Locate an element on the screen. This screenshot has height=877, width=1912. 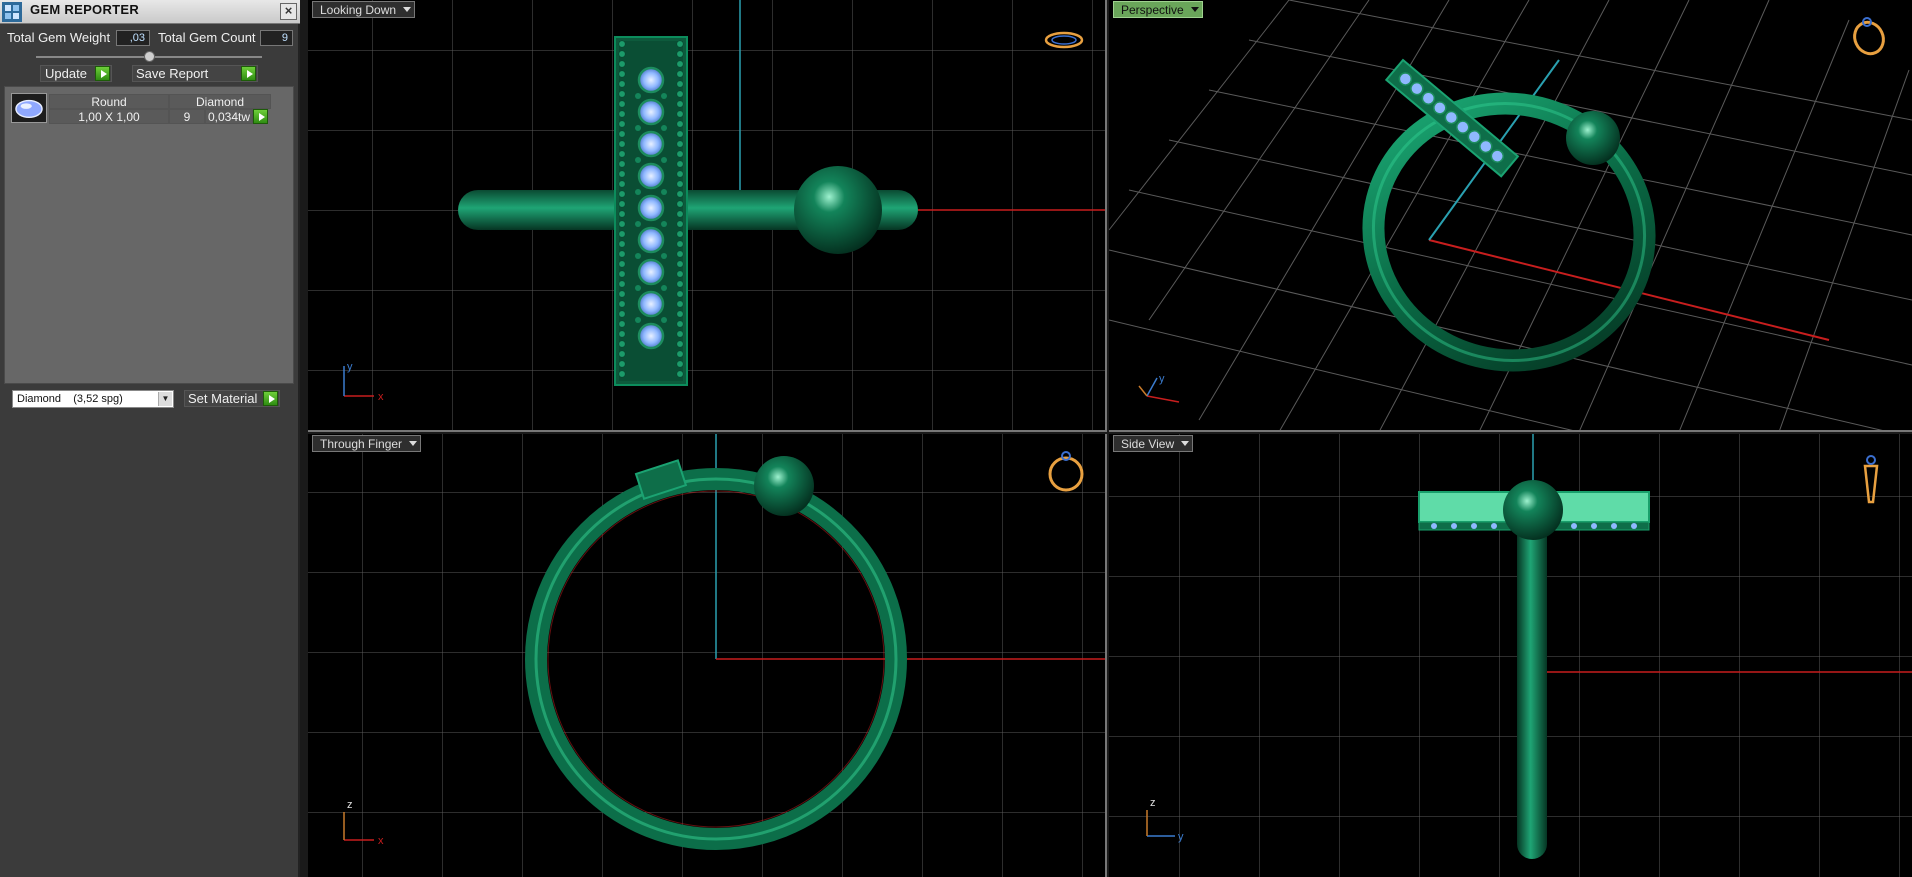
material-select: Diamond (3,52 spg) ▼ is located at coordinates (93, 399).